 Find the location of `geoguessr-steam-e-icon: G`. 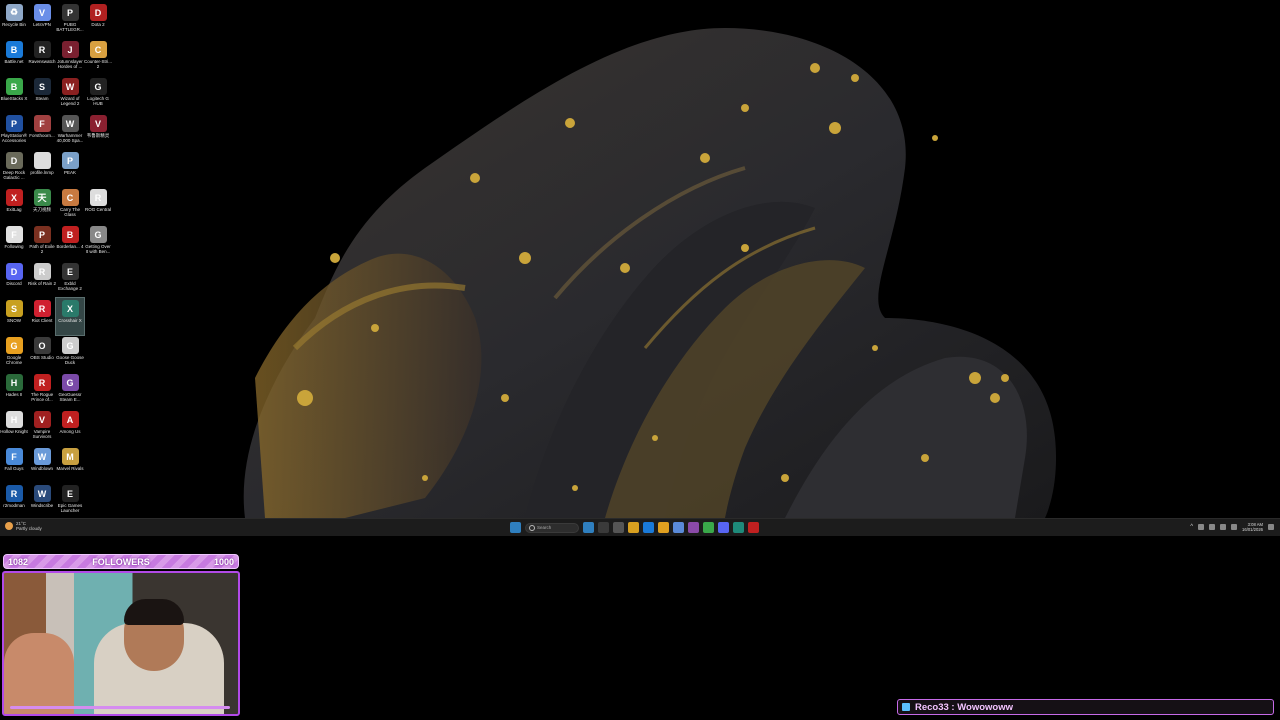

geoguessr-steam-e-icon: G is located at coordinates (70, 382).